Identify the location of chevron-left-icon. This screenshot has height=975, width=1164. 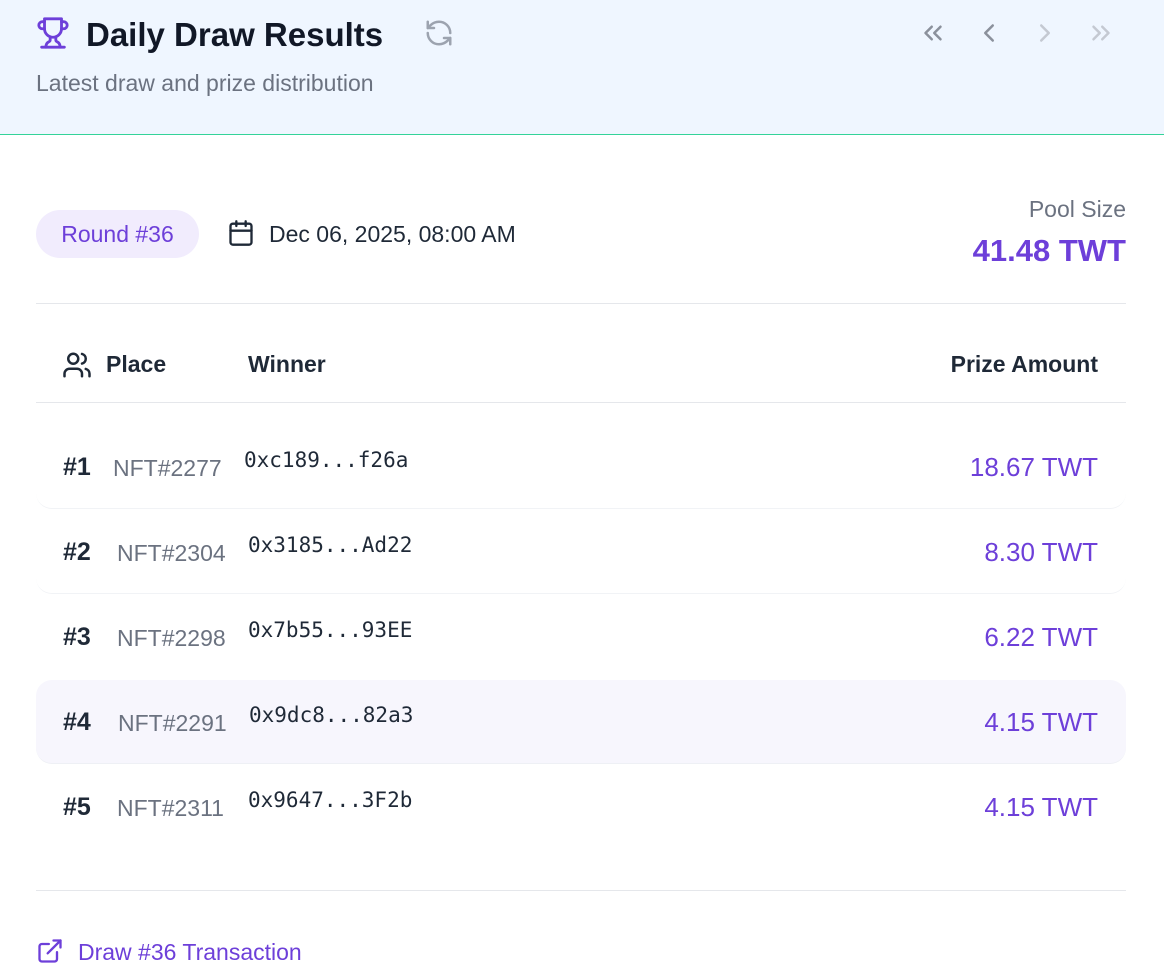
(989, 33).